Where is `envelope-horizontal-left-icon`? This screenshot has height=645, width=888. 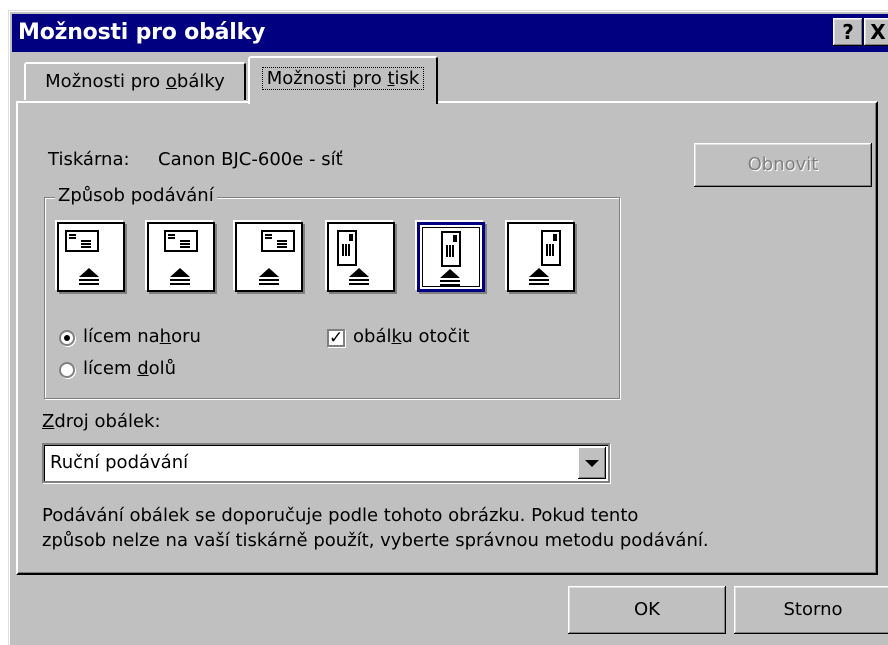
envelope-horizontal-left-icon is located at coordinates (82, 241).